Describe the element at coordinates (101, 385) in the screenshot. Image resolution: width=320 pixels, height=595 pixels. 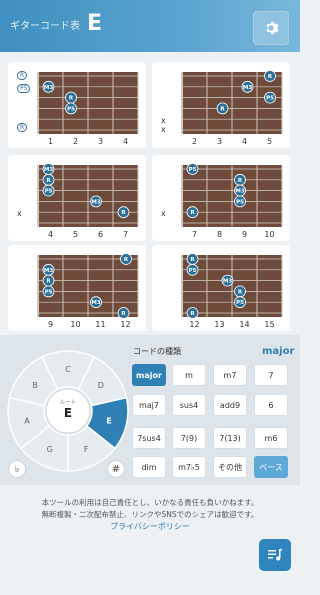
I see `root-note-label: D` at that location.